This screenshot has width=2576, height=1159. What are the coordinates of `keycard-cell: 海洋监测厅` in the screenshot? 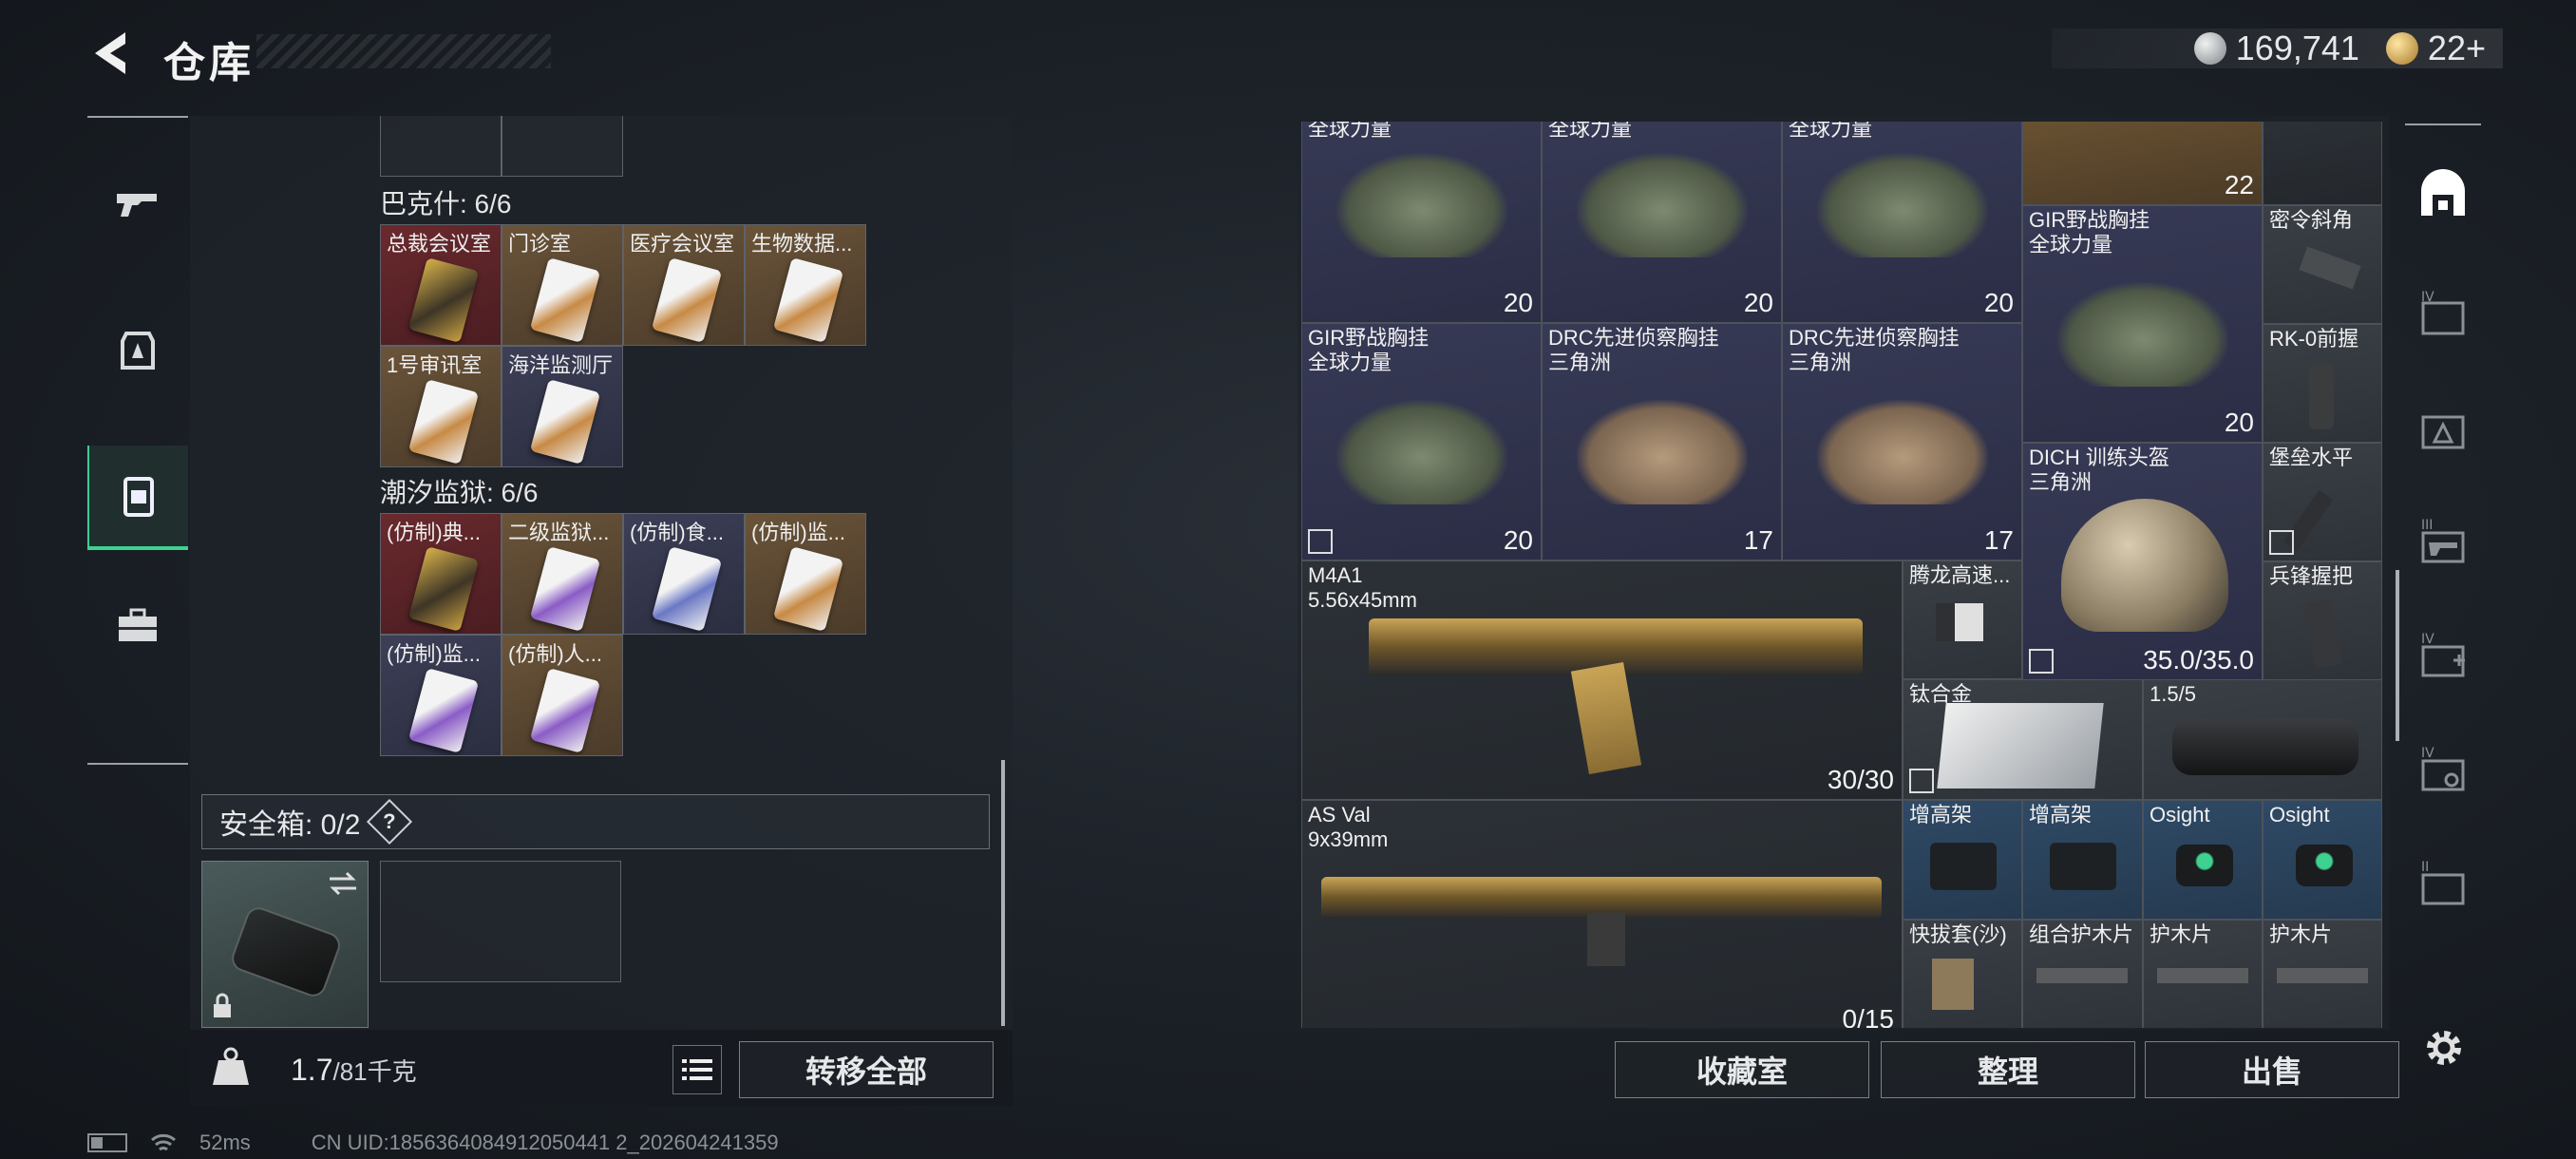 It's located at (562, 406).